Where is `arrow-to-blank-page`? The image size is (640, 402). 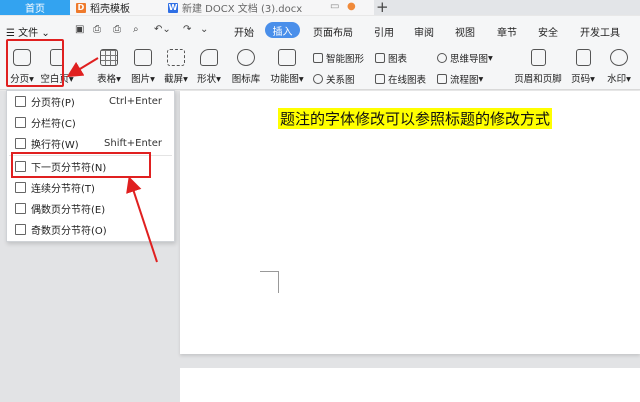
arrow-to-blank-page is located at coordinates (84, 66).